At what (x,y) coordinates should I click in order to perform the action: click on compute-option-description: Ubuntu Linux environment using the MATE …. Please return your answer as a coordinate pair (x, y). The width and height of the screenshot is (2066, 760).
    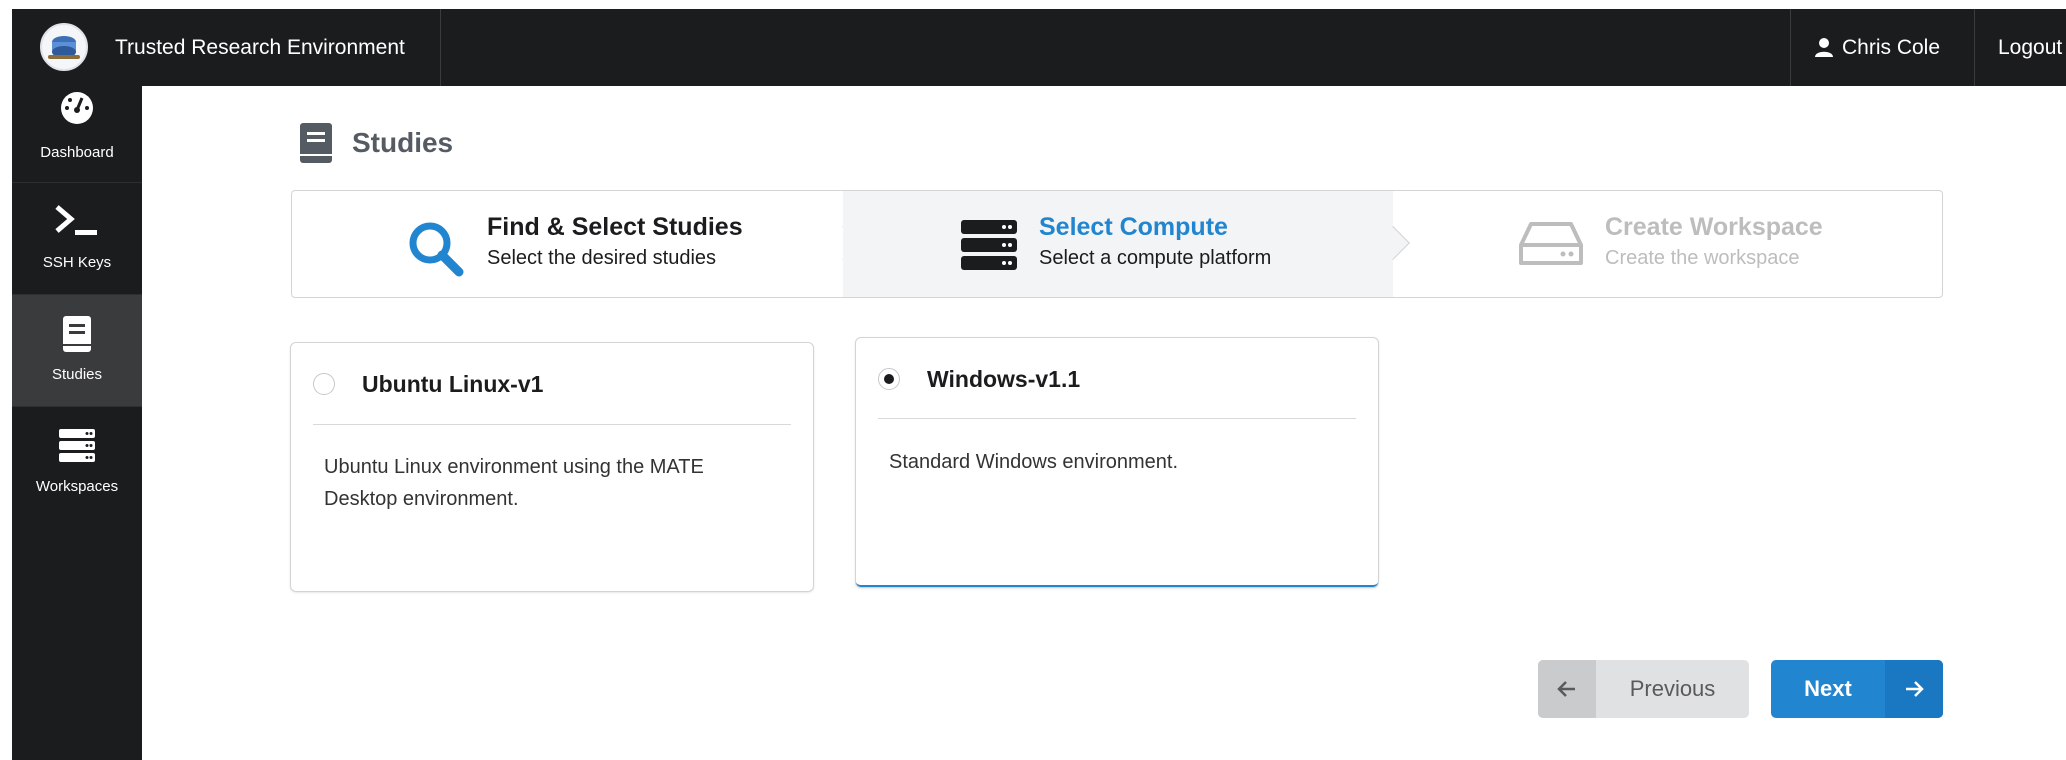
    Looking at the image, I should click on (514, 483).